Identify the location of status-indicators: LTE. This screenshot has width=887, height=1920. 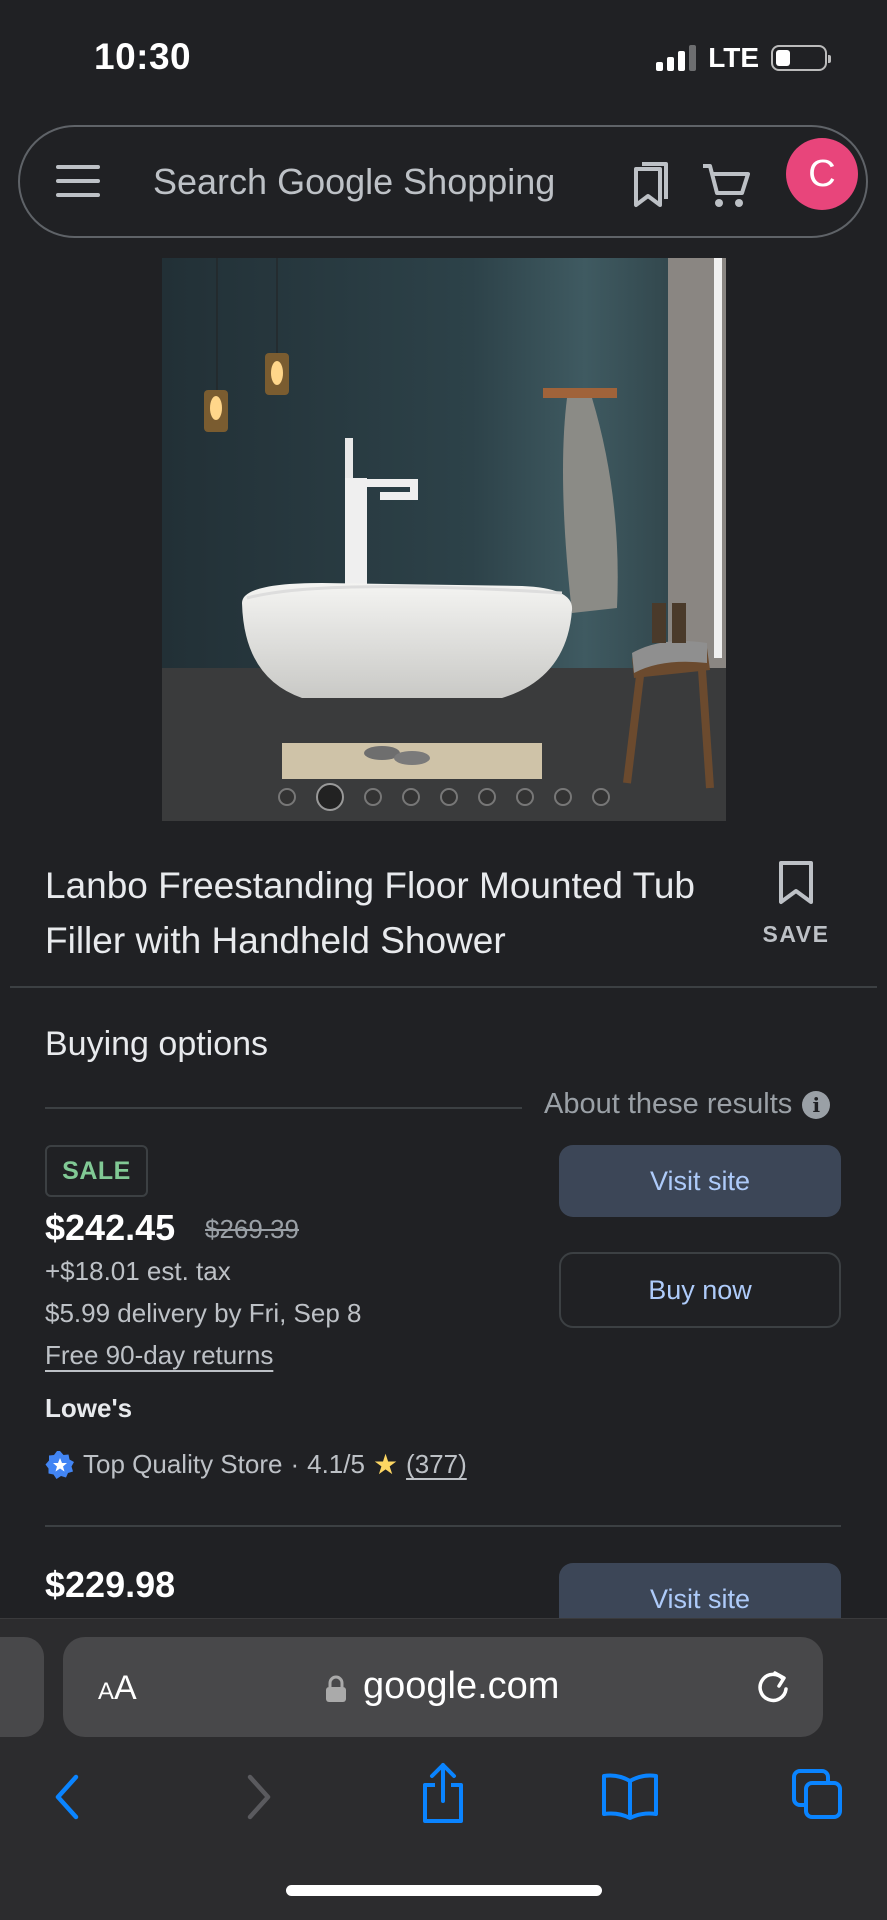
(743, 58).